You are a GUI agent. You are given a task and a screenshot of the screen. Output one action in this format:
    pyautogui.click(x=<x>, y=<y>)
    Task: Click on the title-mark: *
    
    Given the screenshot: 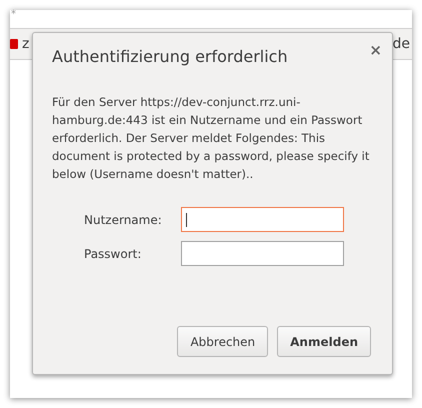 What is the action you would take?
    pyautogui.click(x=13, y=15)
    